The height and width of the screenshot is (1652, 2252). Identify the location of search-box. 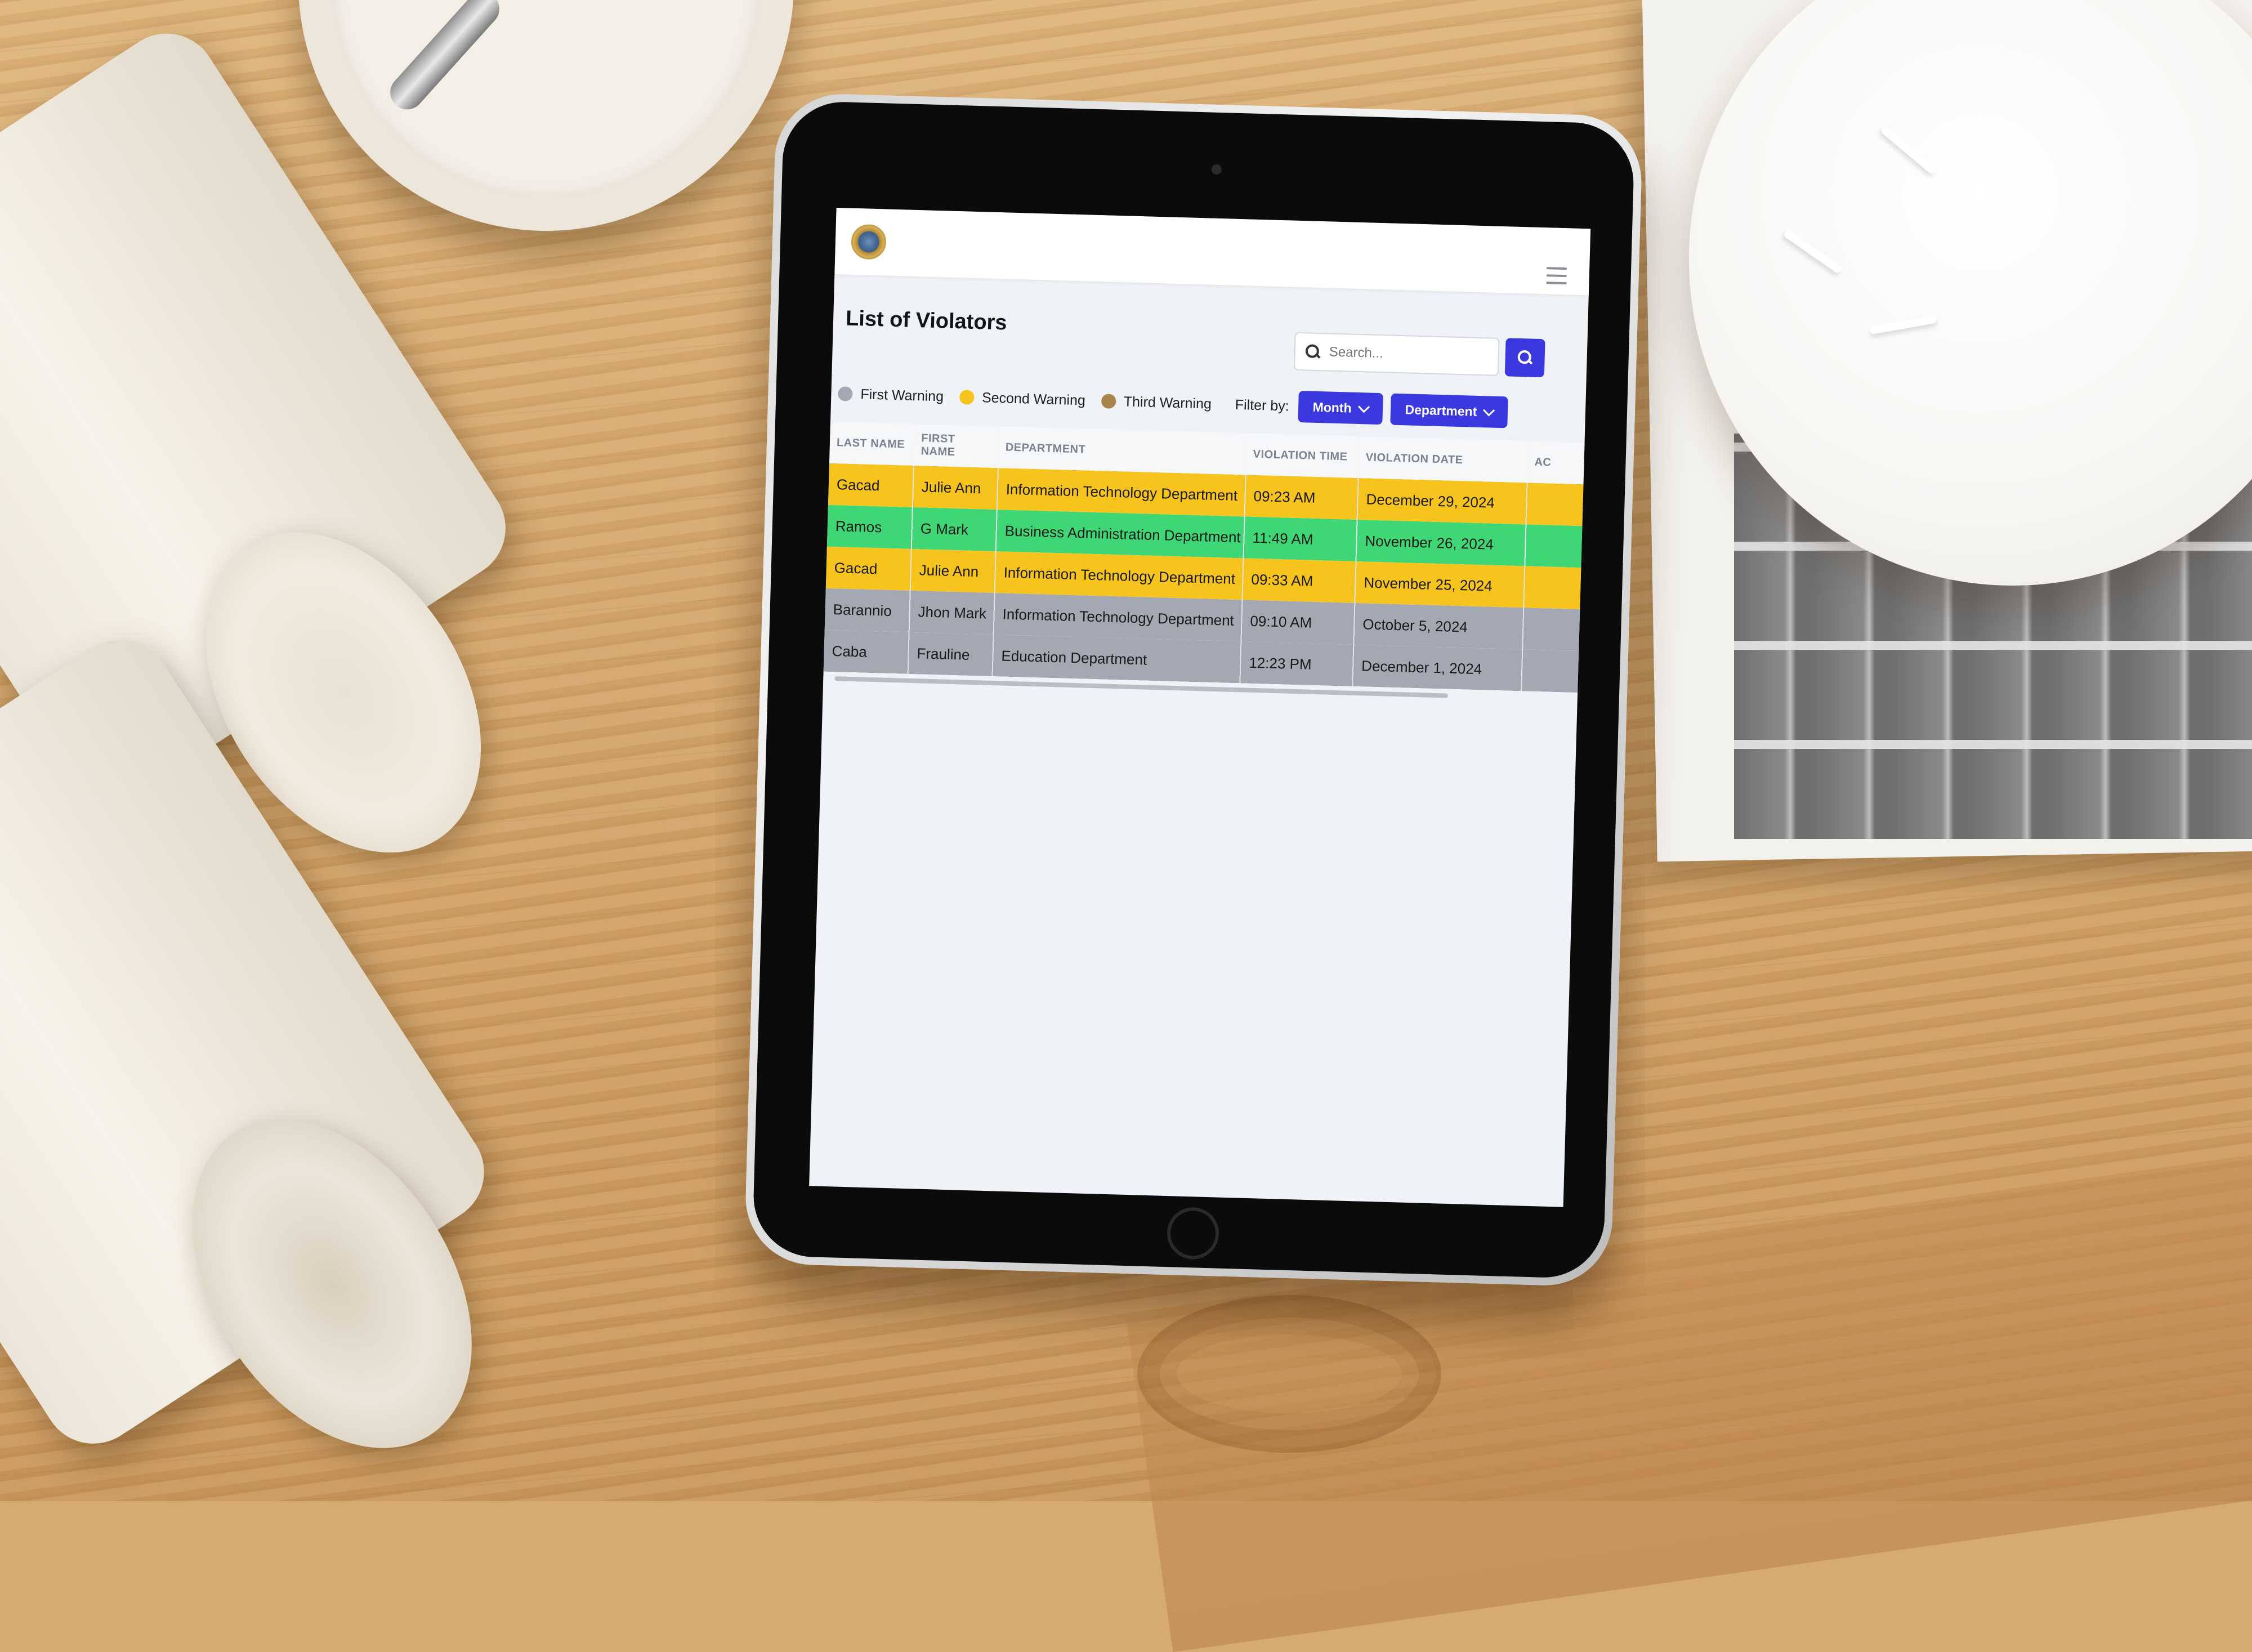
(1396, 354).